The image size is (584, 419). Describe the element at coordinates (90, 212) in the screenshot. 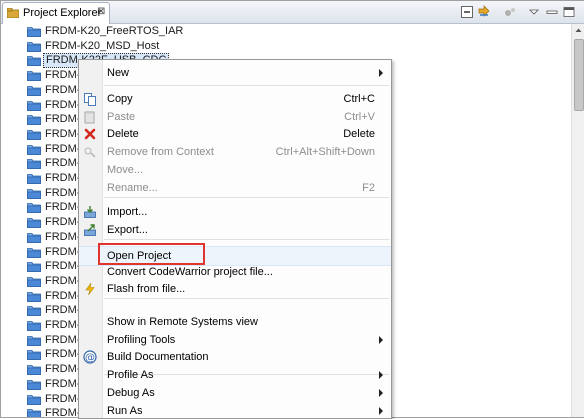

I see `import-icon` at that location.